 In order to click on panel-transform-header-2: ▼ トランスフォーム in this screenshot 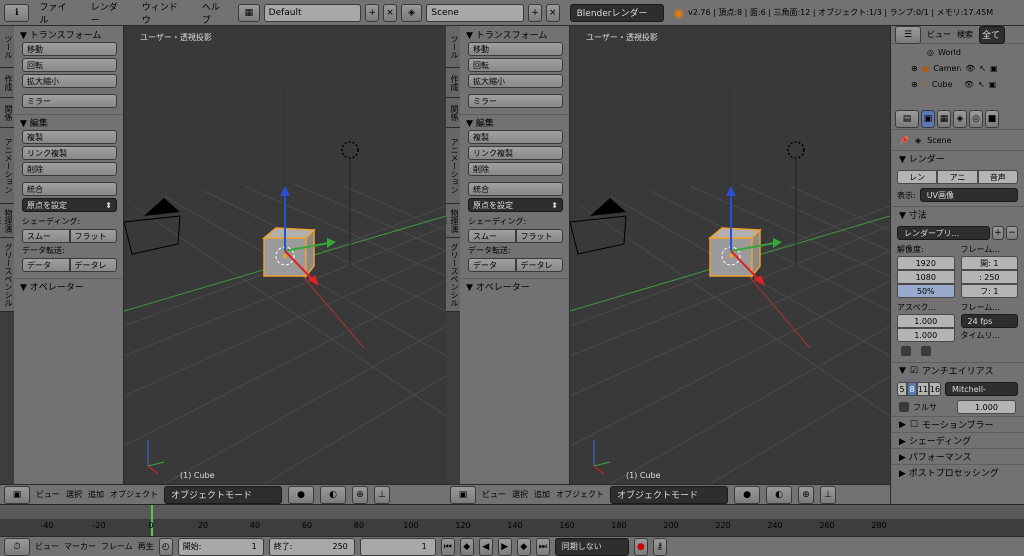, I will do `click(514, 34)`.